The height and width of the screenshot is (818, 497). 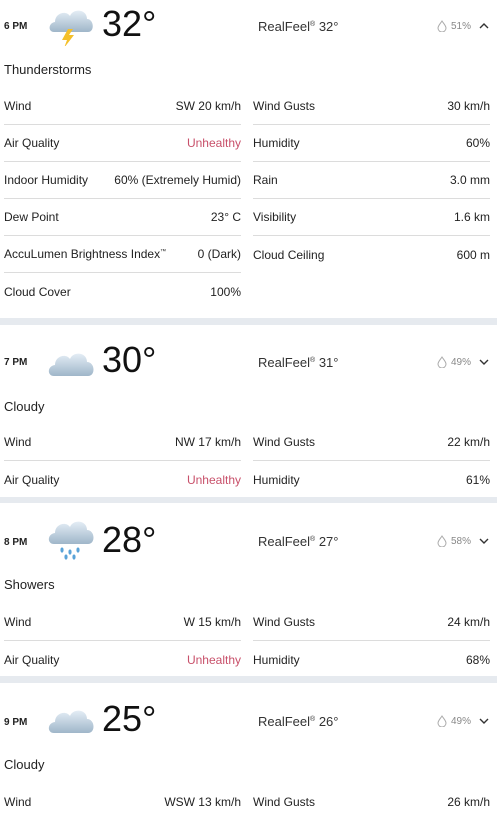 What do you see at coordinates (16, 362) in the screenshot?
I see `hour-time: 7 PM` at bounding box center [16, 362].